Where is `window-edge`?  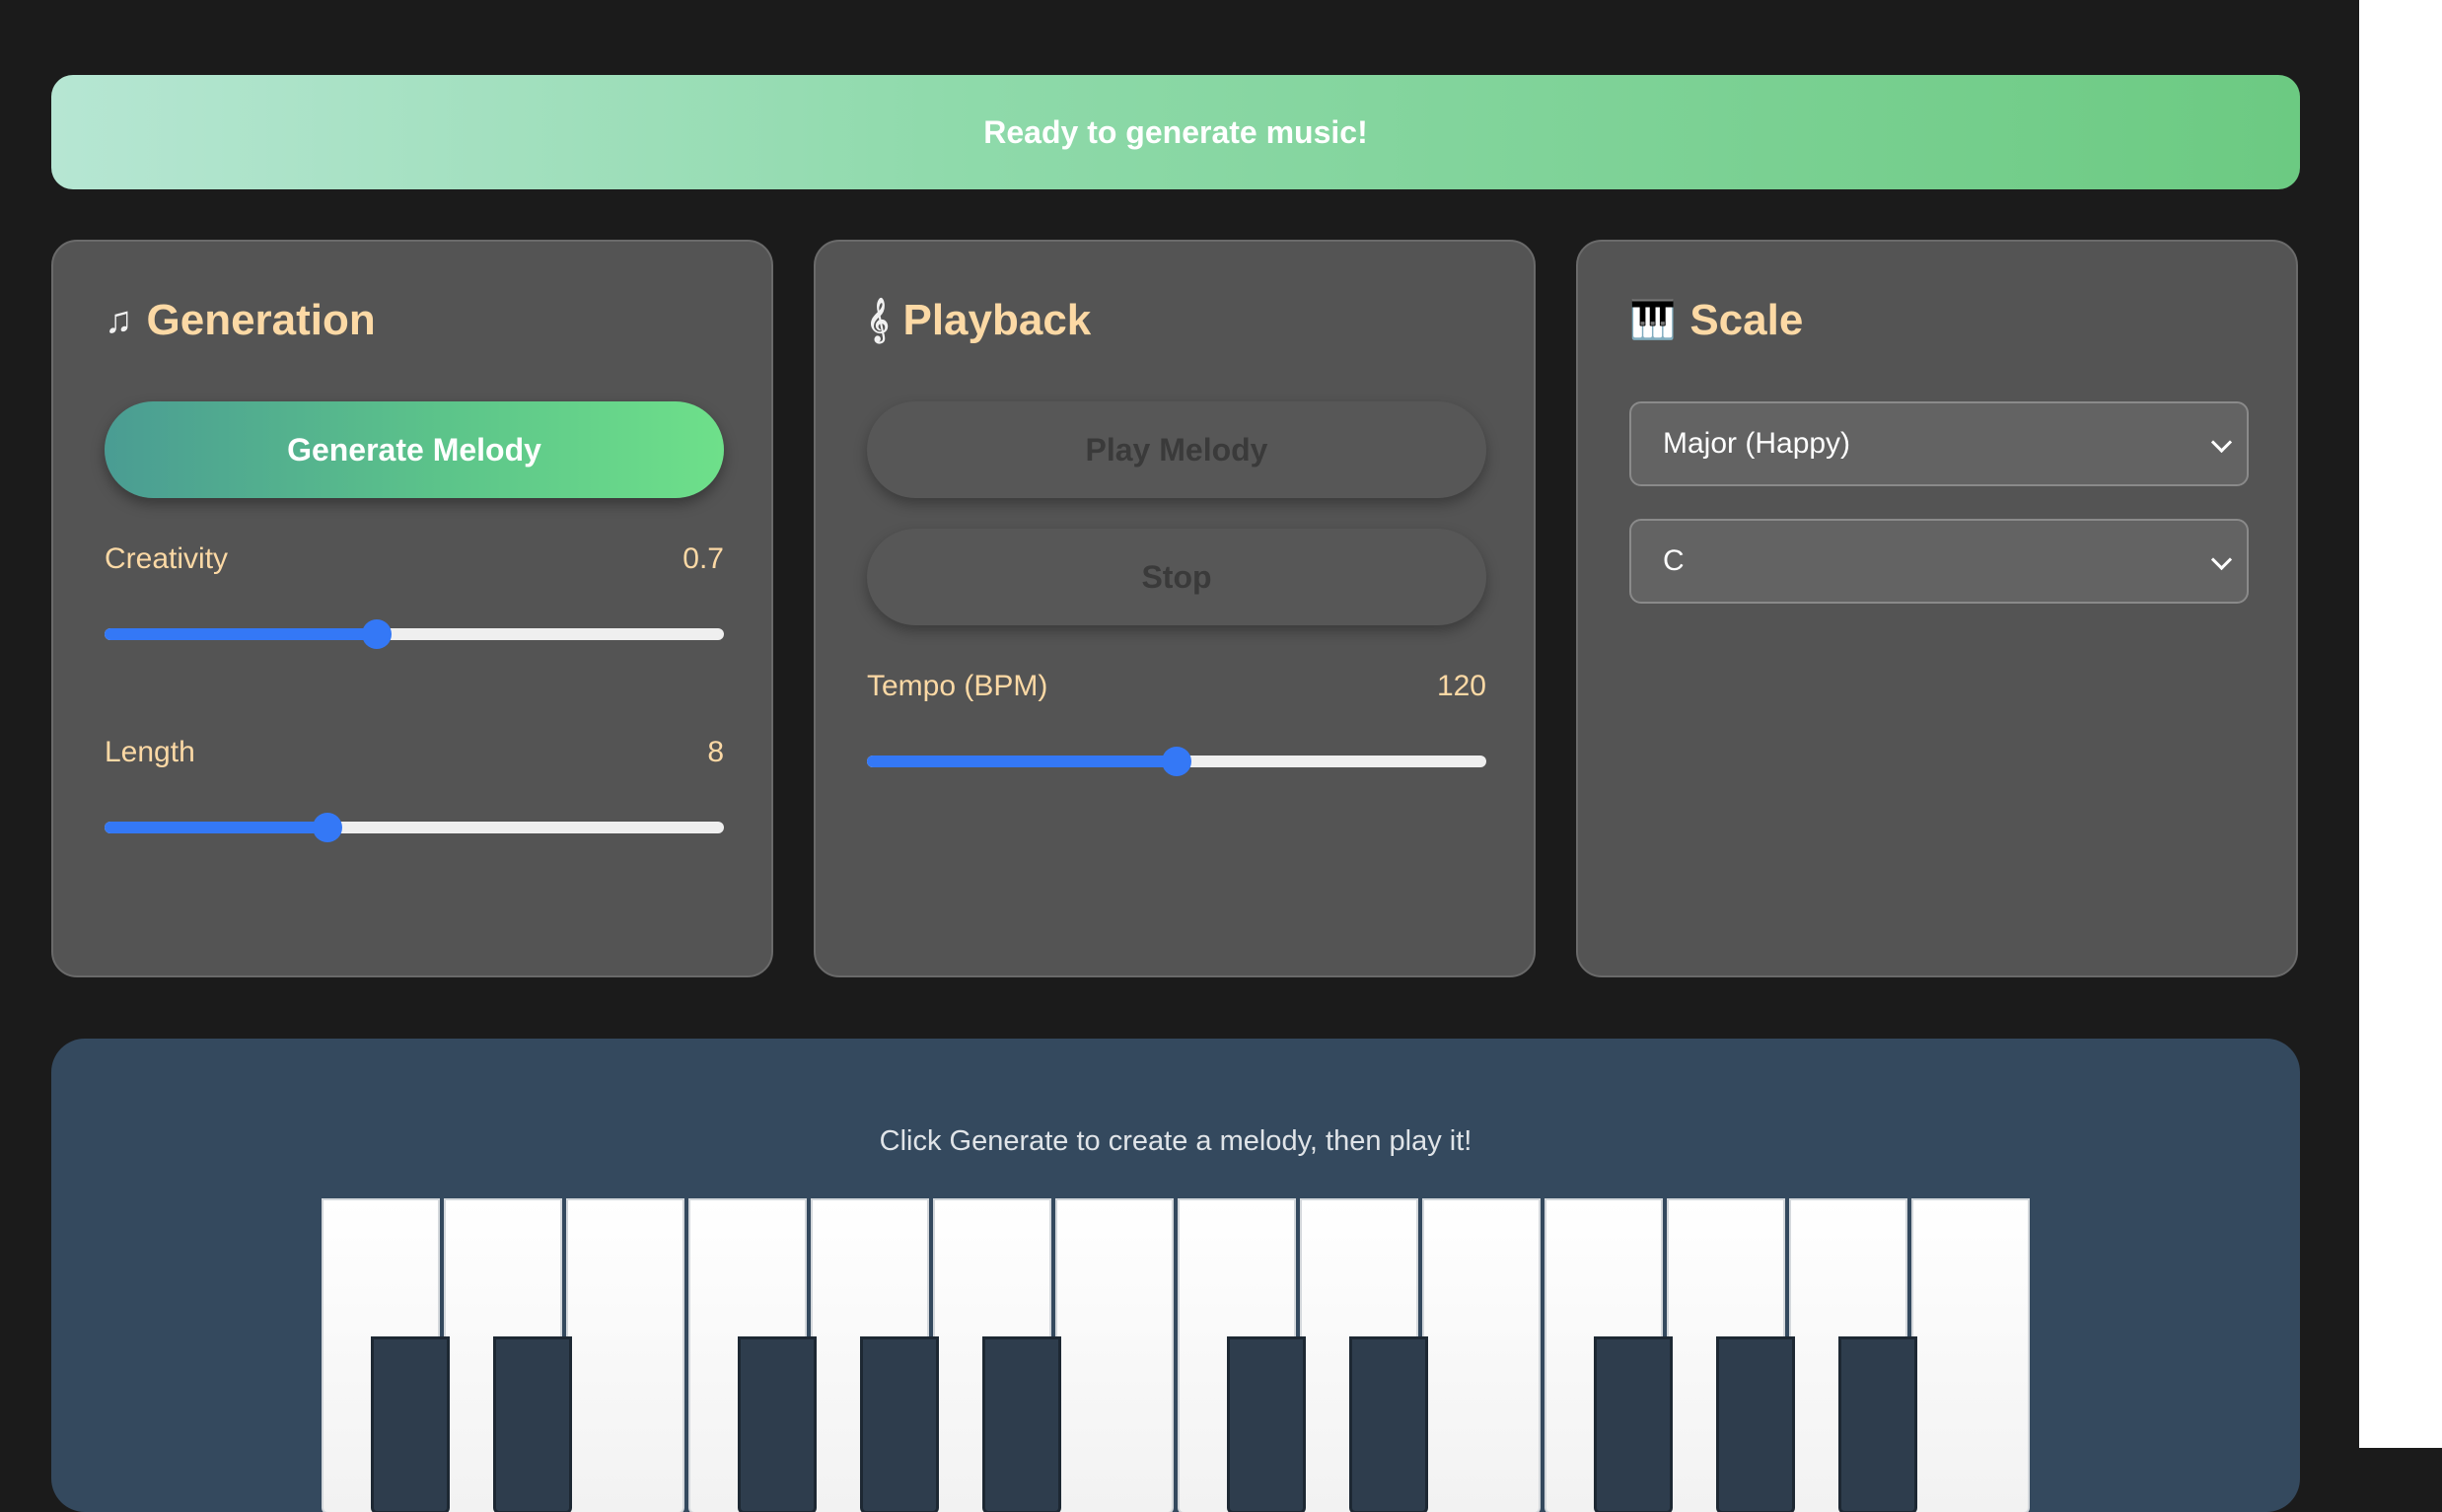
window-edge is located at coordinates (2400, 724).